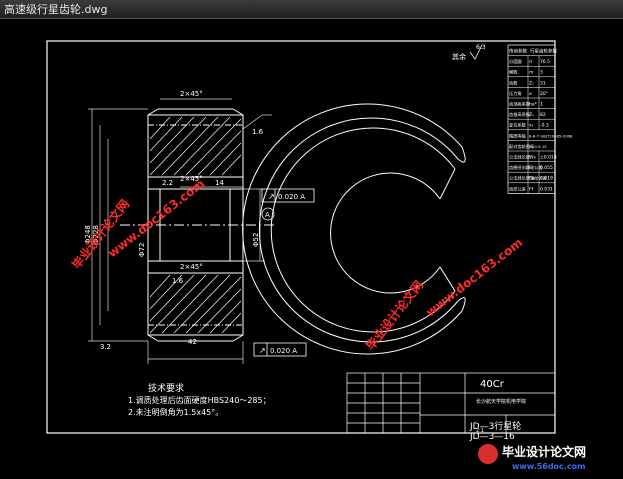 This screenshot has width=623, height=479. What do you see at coordinates (543, 83) in the screenshot?
I see `table-cell-value: 31` at bounding box center [543, 83].